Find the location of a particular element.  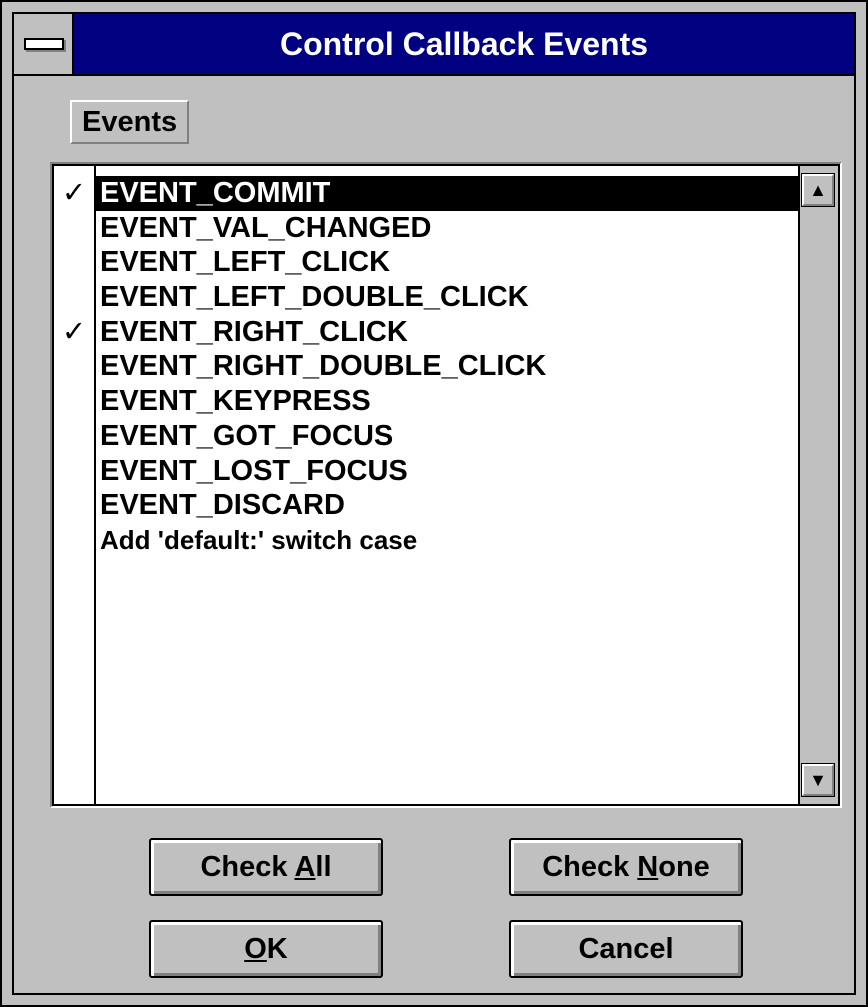

system-menu-icon is located at coordinates (44, 44).